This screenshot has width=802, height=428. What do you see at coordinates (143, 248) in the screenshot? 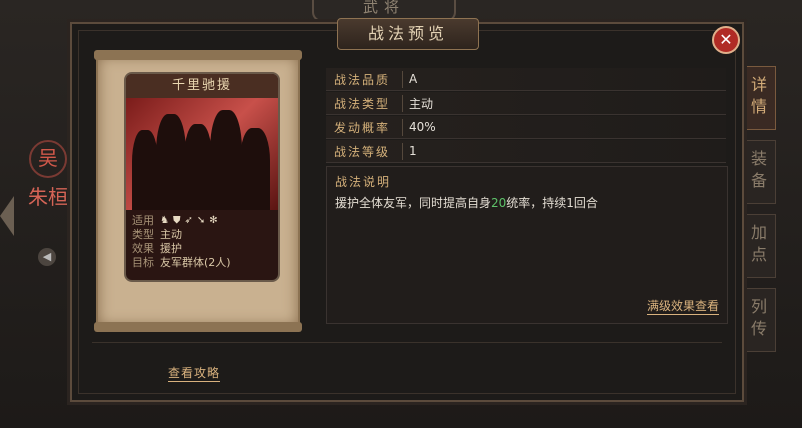
I see `card-row-key: 效果` at bounding box center [143, 248].